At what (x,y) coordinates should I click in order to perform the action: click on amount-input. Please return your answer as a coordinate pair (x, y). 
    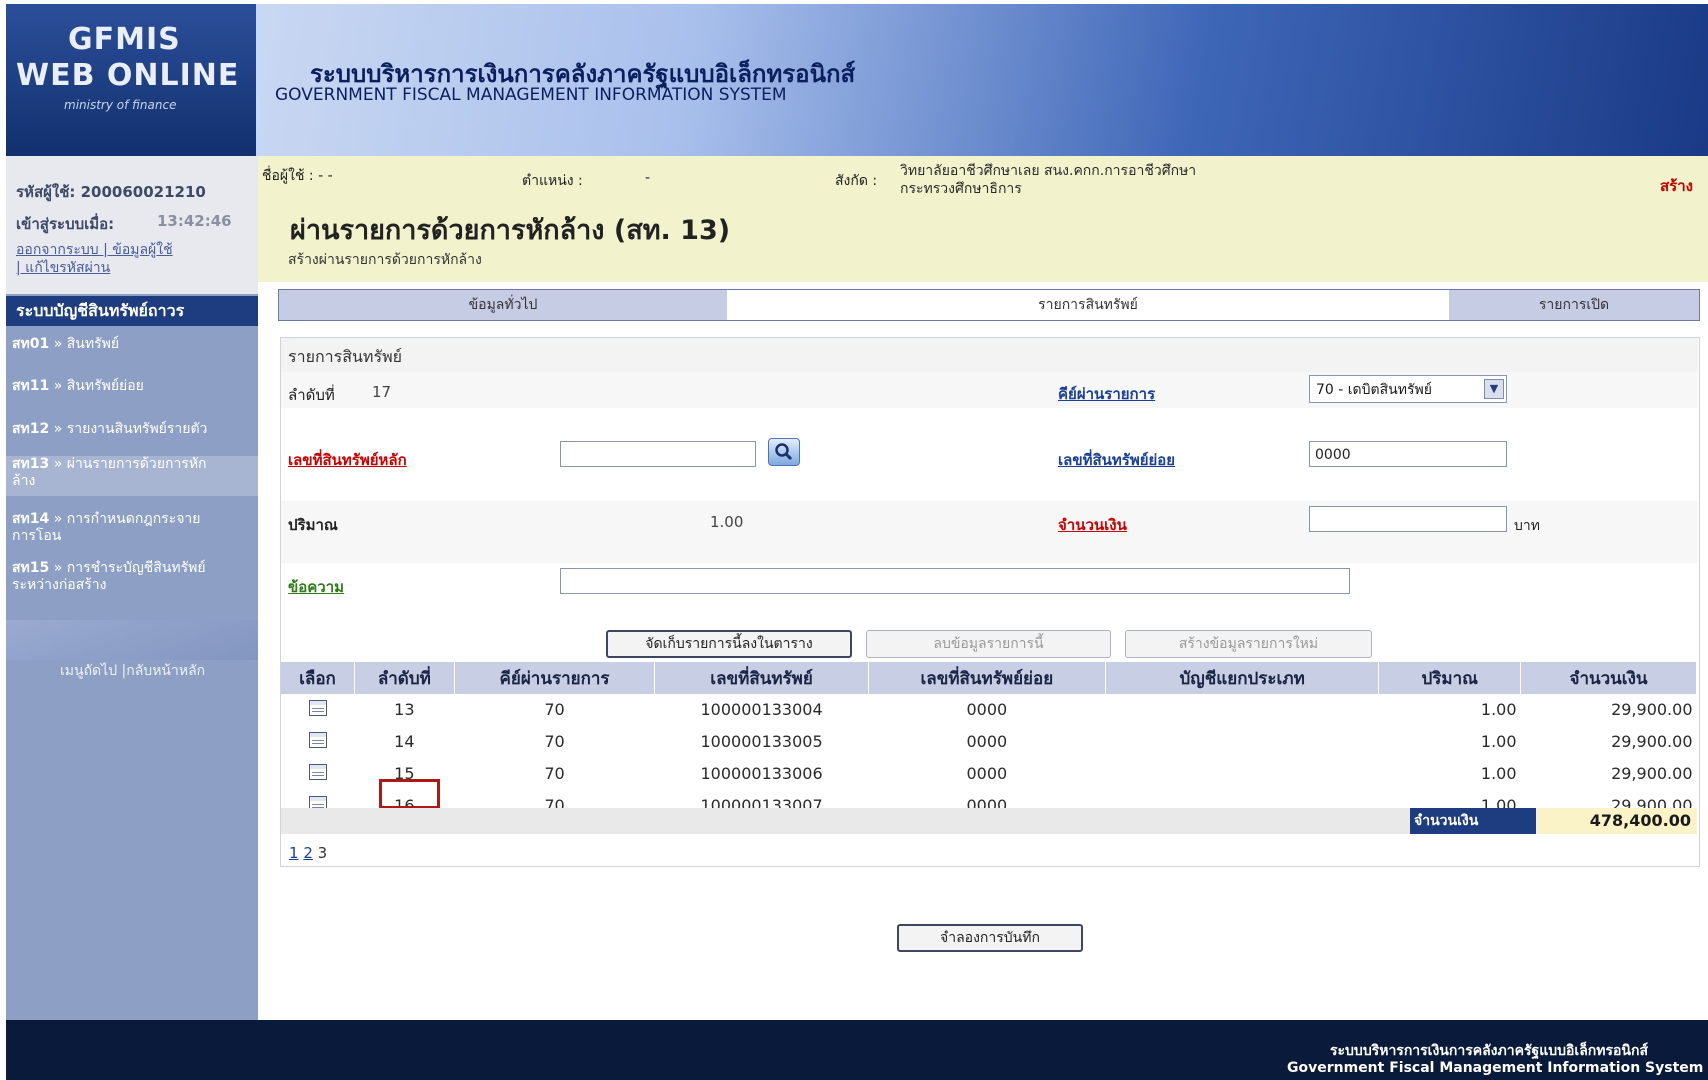
    Looking at the image, I should click on (1408, 519).